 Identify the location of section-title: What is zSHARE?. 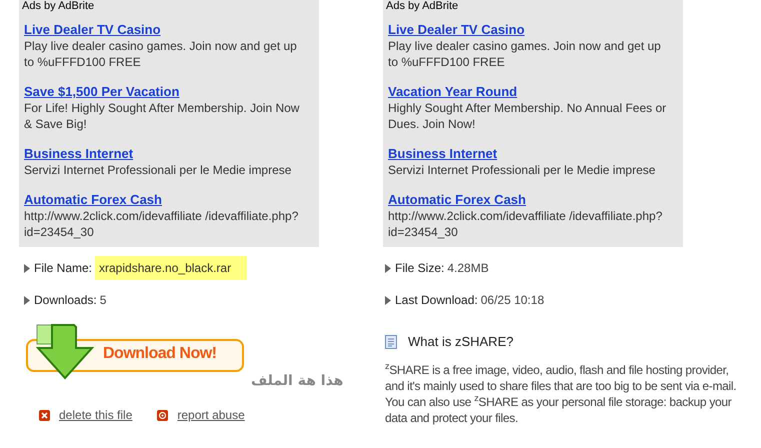
(461, 342).